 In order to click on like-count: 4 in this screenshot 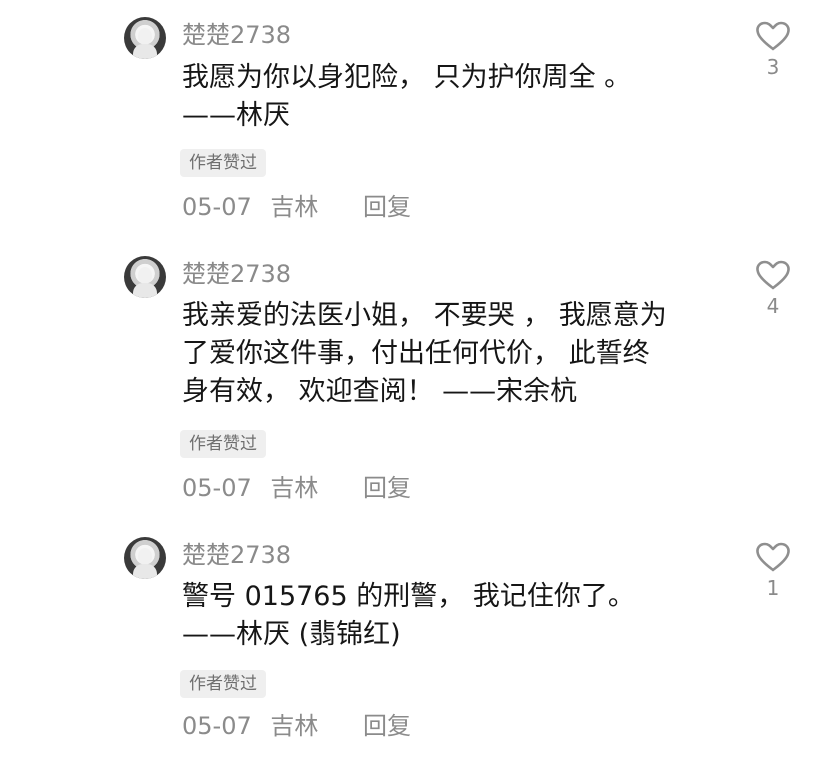, I will do `click(773, 306)`.